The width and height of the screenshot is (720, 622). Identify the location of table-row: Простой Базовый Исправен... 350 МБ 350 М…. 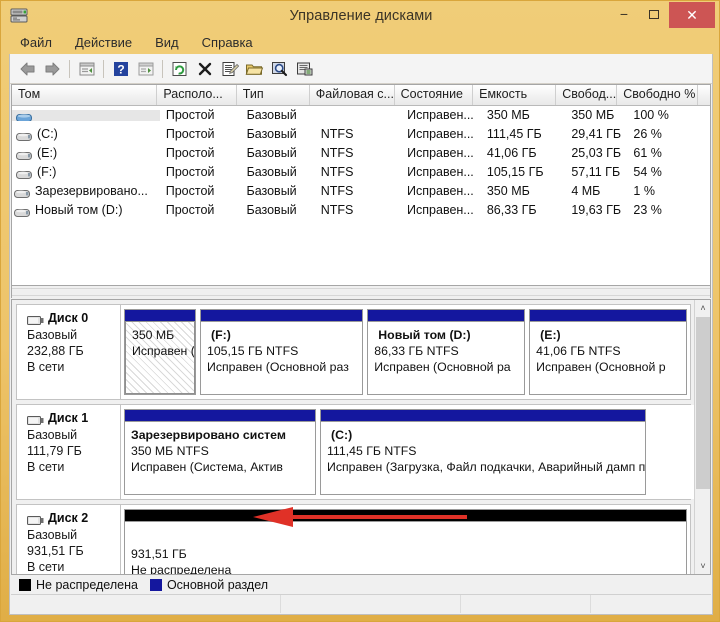
(361, 115).